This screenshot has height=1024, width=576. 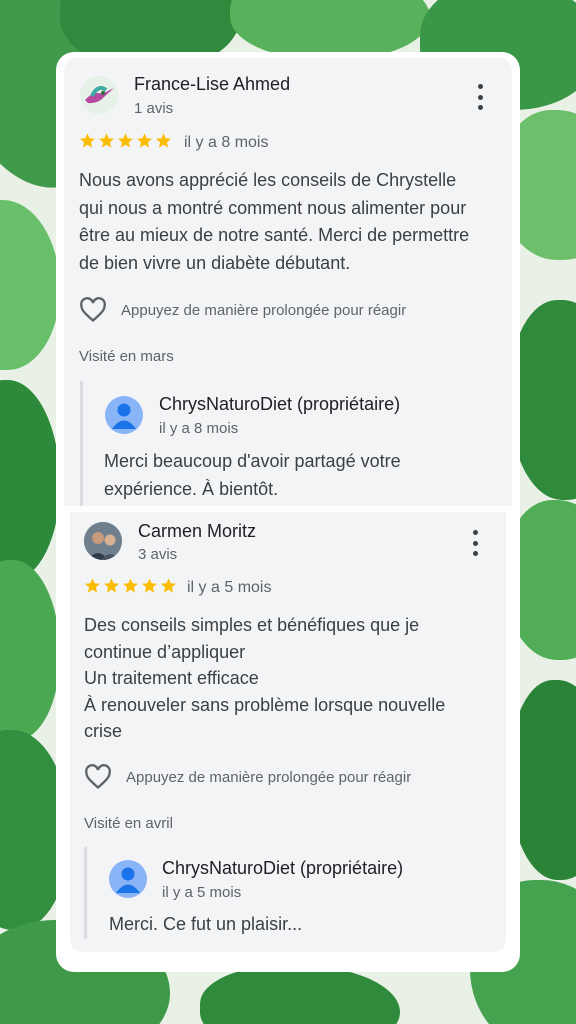 I want to click on review-count: 1 avis, so click(x=154, y=108).